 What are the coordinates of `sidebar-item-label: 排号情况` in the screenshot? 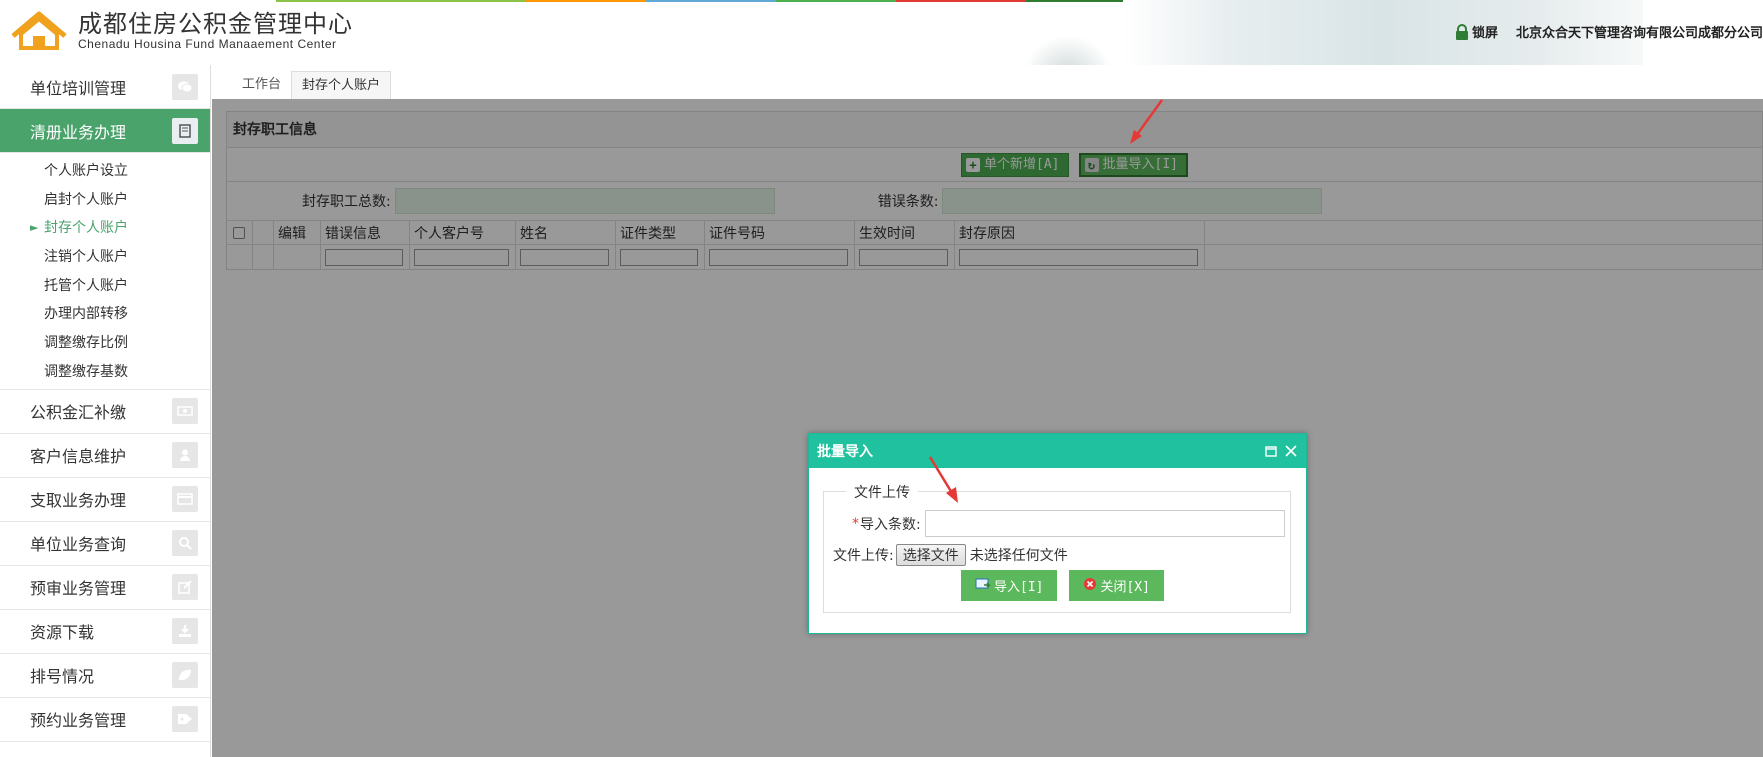 It's located at (62, 676).